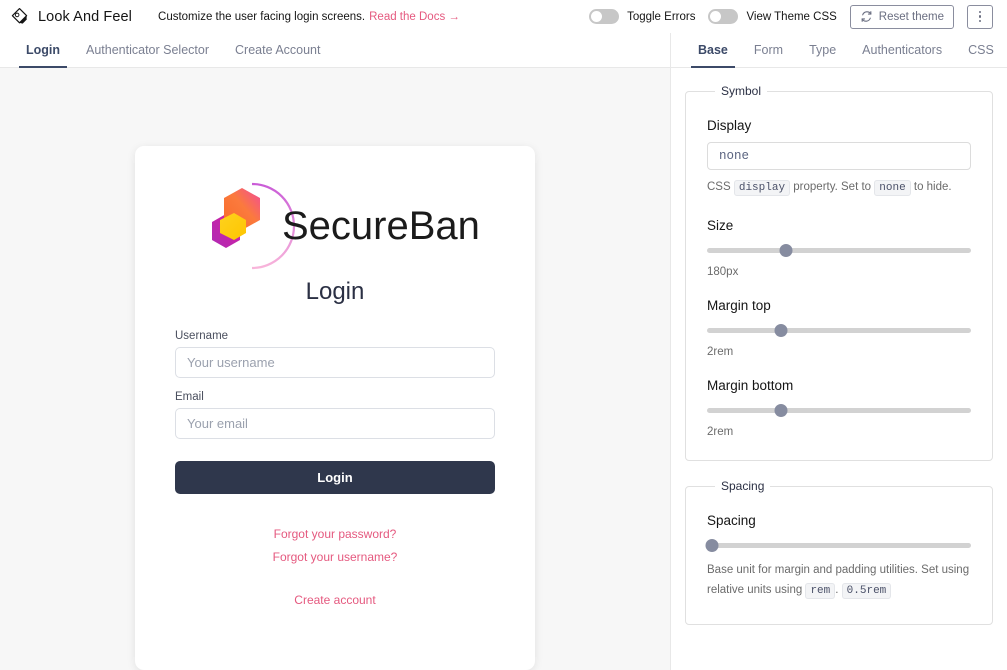 The height and width of the screenshot is (670, 1007). I want to click on forgot-username-link: Forgot your username?, so click(335, 557).